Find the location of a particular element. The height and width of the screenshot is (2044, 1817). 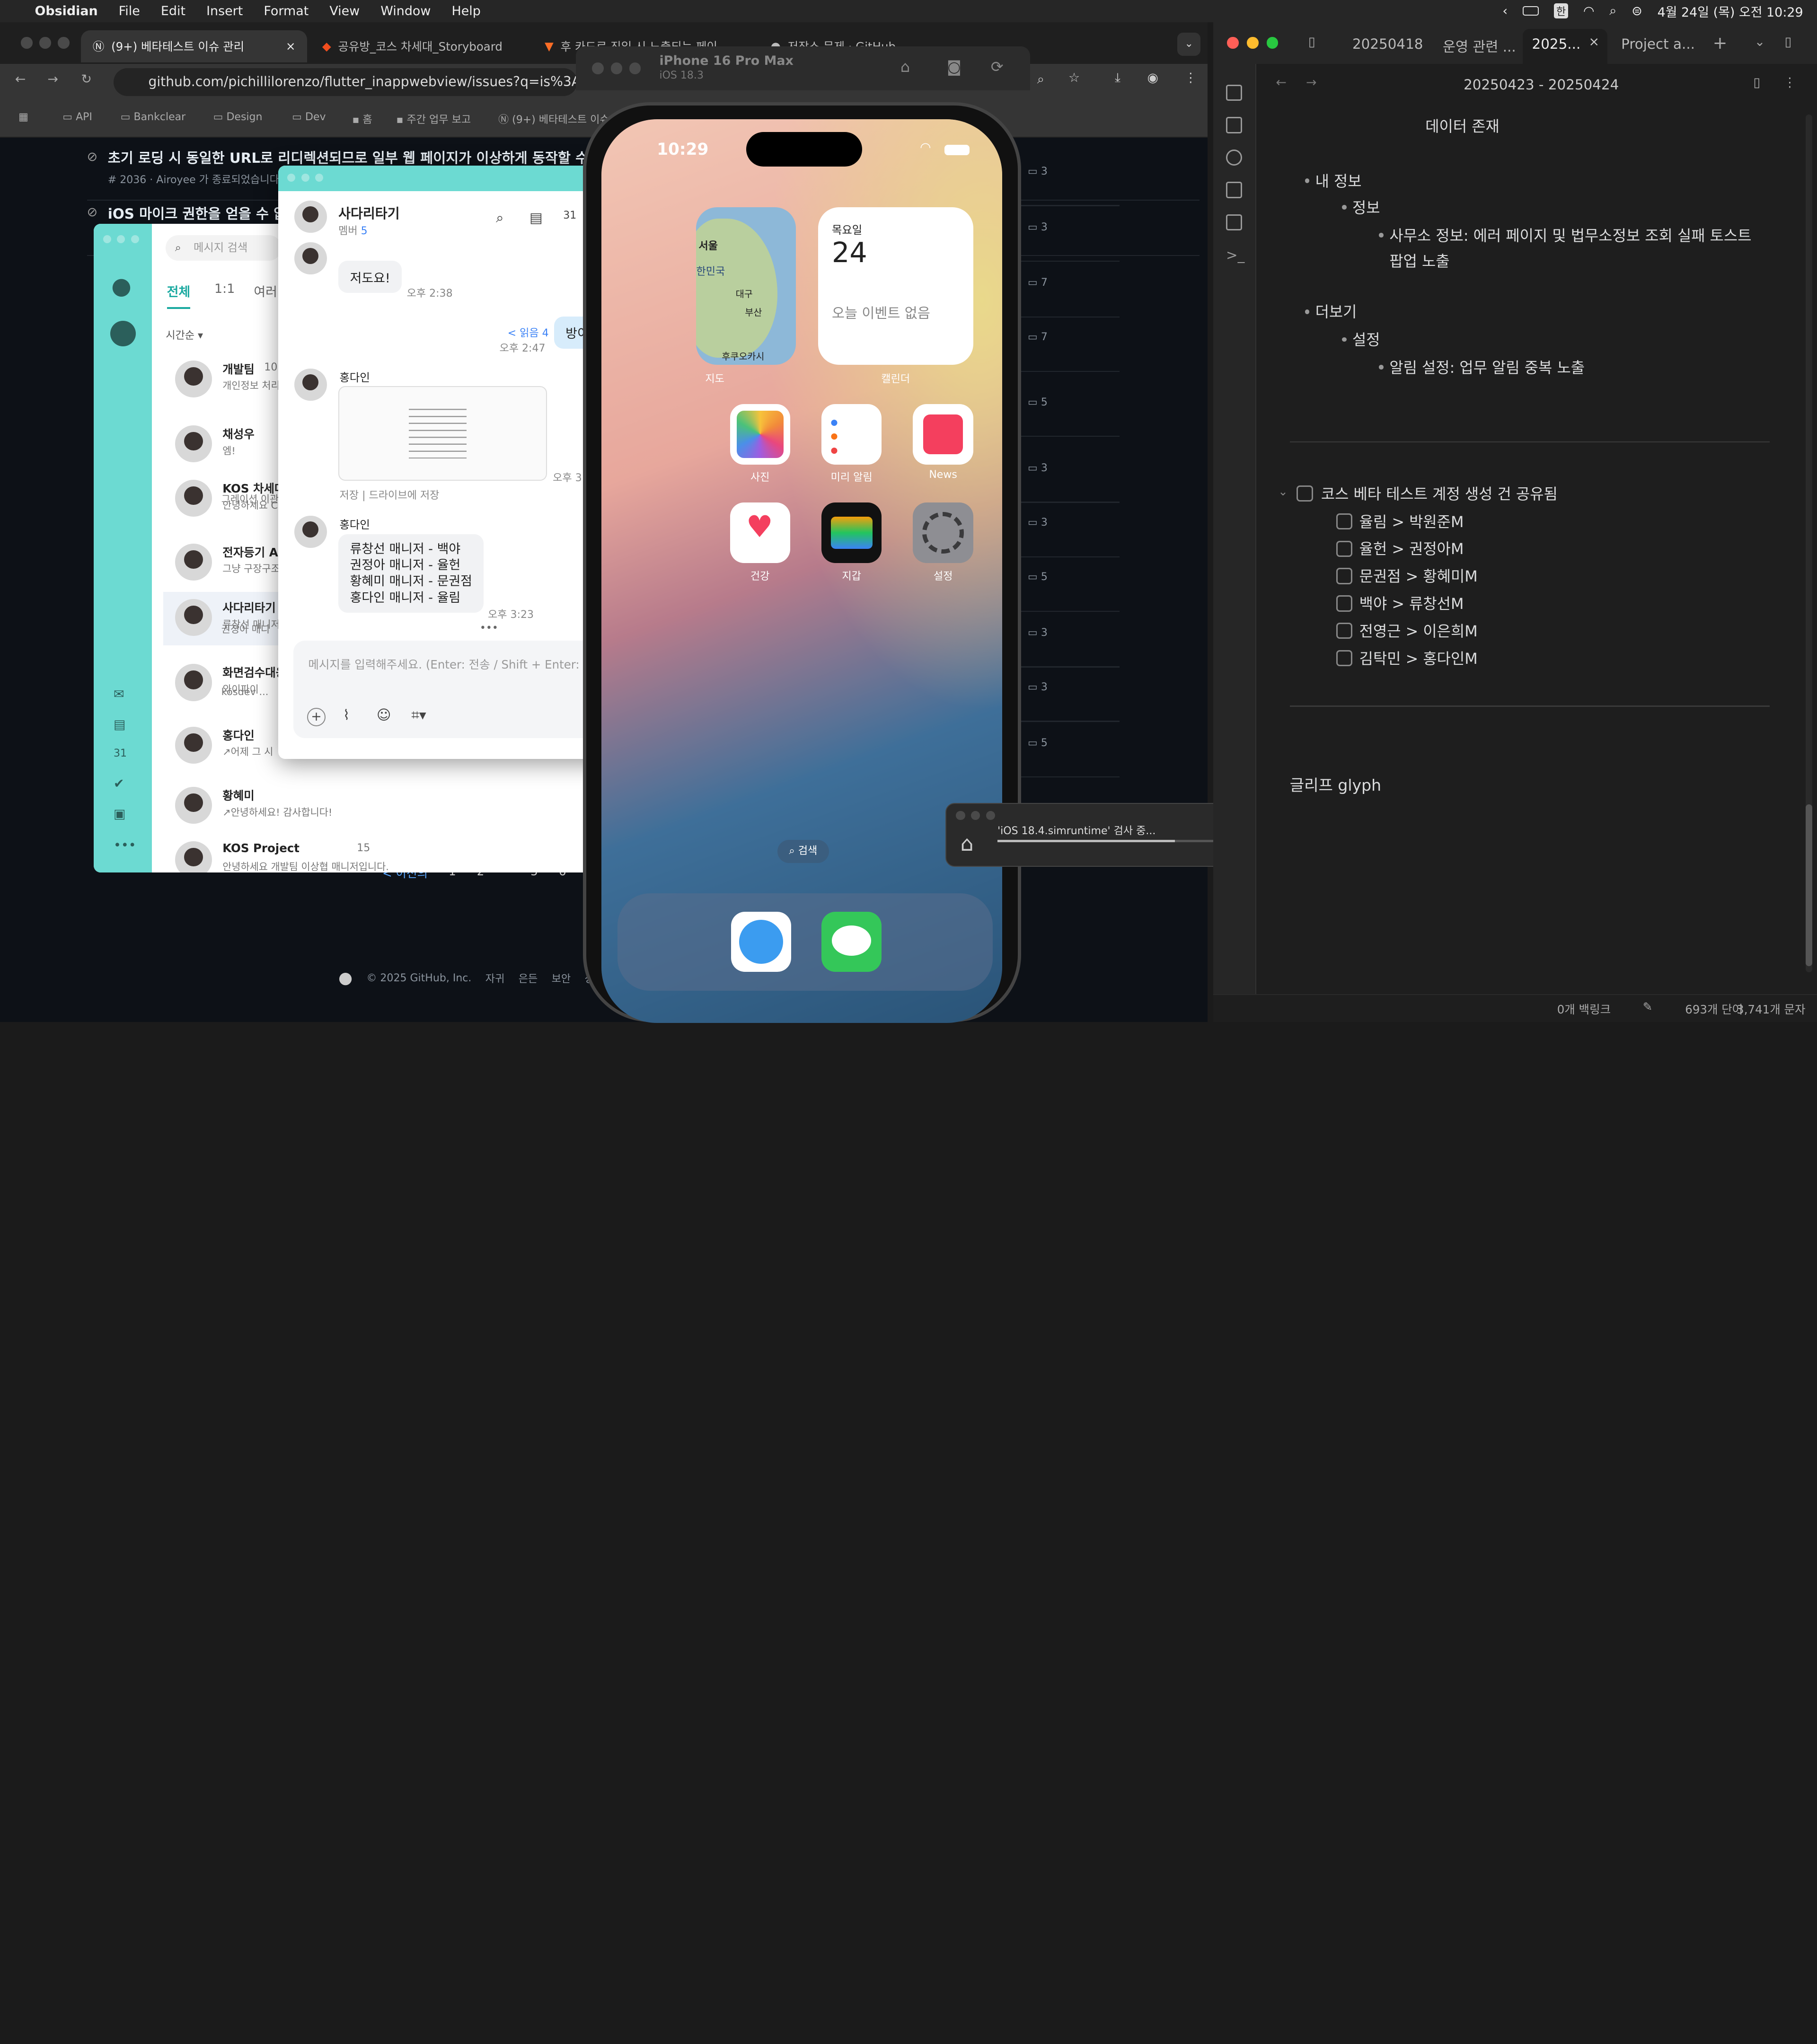

note-line: 알림 설정: 업무 알림 중복 노출 is located at coordinates (1487, 367).